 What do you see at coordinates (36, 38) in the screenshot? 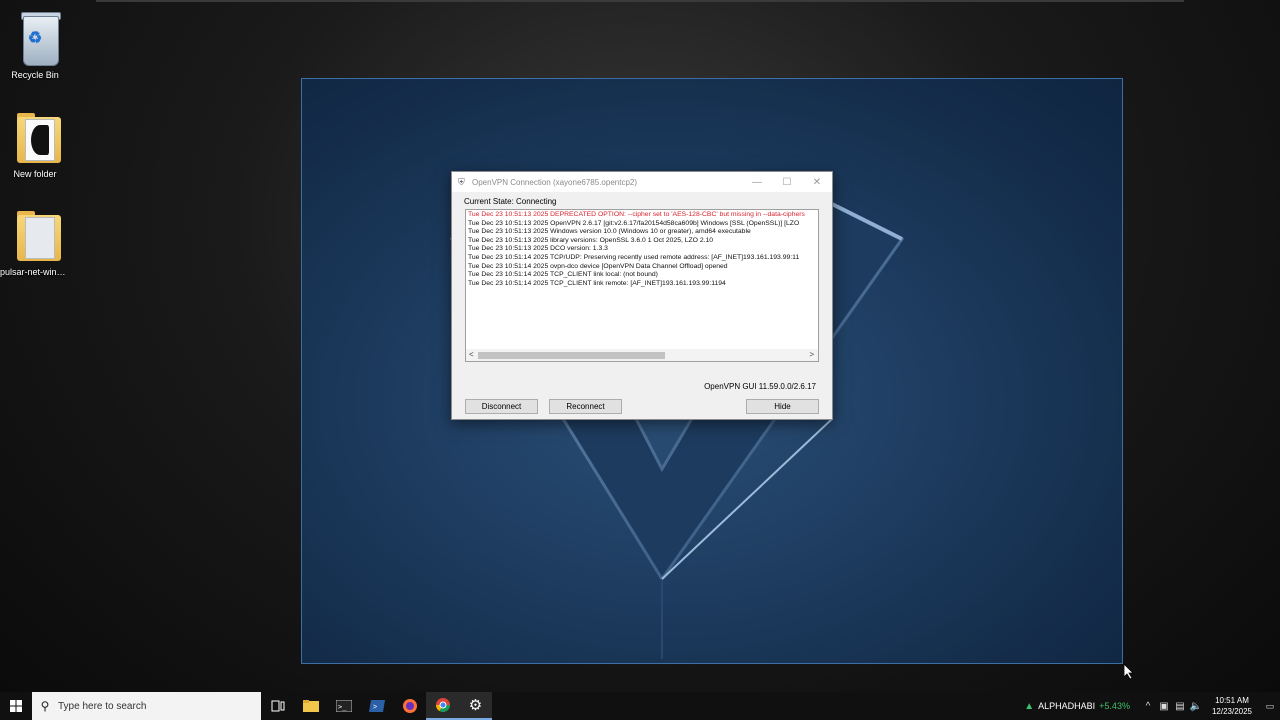
I see `recycle-bin-icon: ♻` at bounding box center [36, 38].